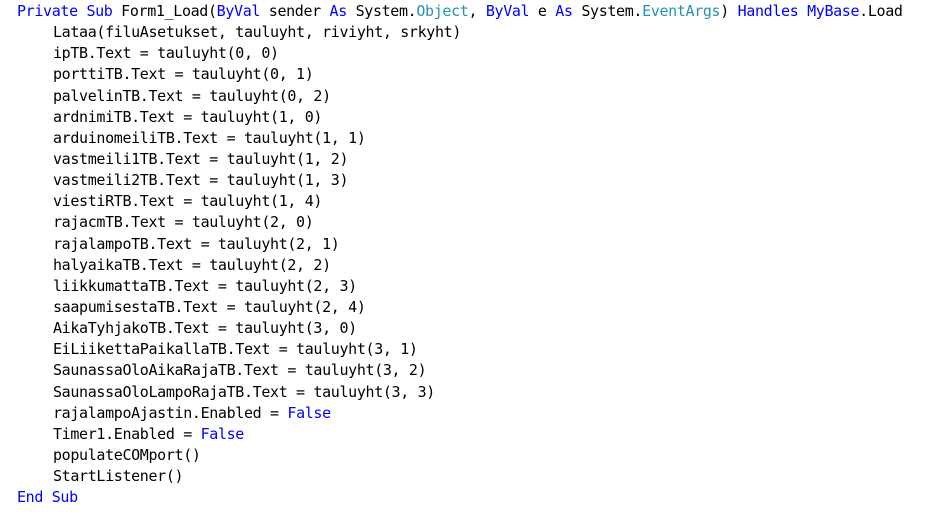  Describe the element at coordinates (201, 158) in the screenshot. I see `code-token: vastmeili1TB.Text = tauluyht(1, 2)` at that location.